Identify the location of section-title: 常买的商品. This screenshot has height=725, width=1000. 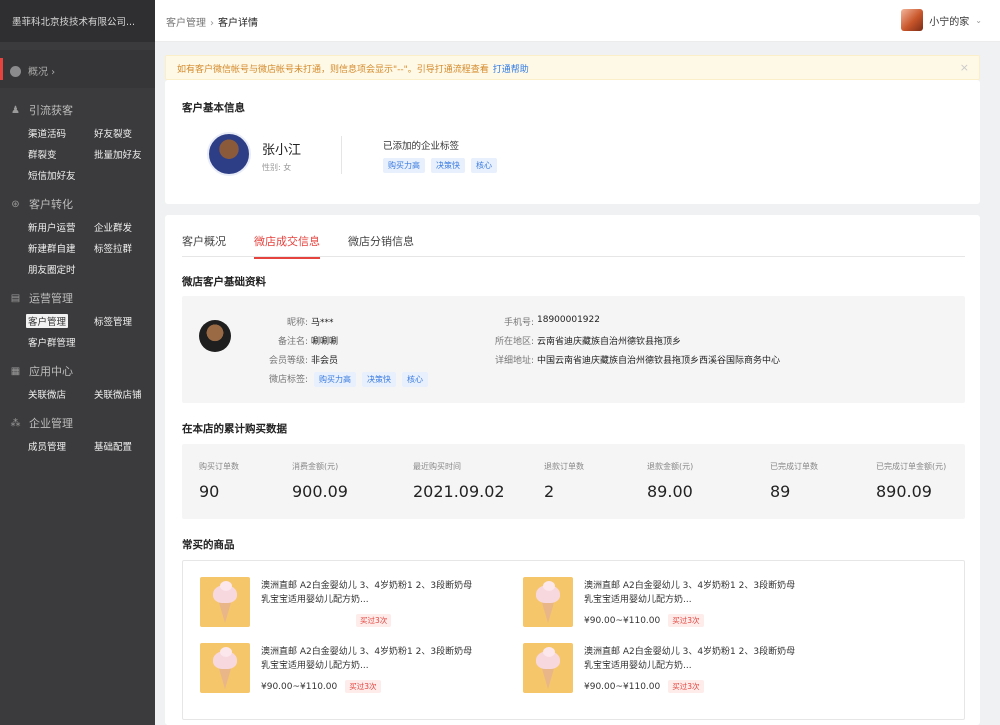
(208, 545).